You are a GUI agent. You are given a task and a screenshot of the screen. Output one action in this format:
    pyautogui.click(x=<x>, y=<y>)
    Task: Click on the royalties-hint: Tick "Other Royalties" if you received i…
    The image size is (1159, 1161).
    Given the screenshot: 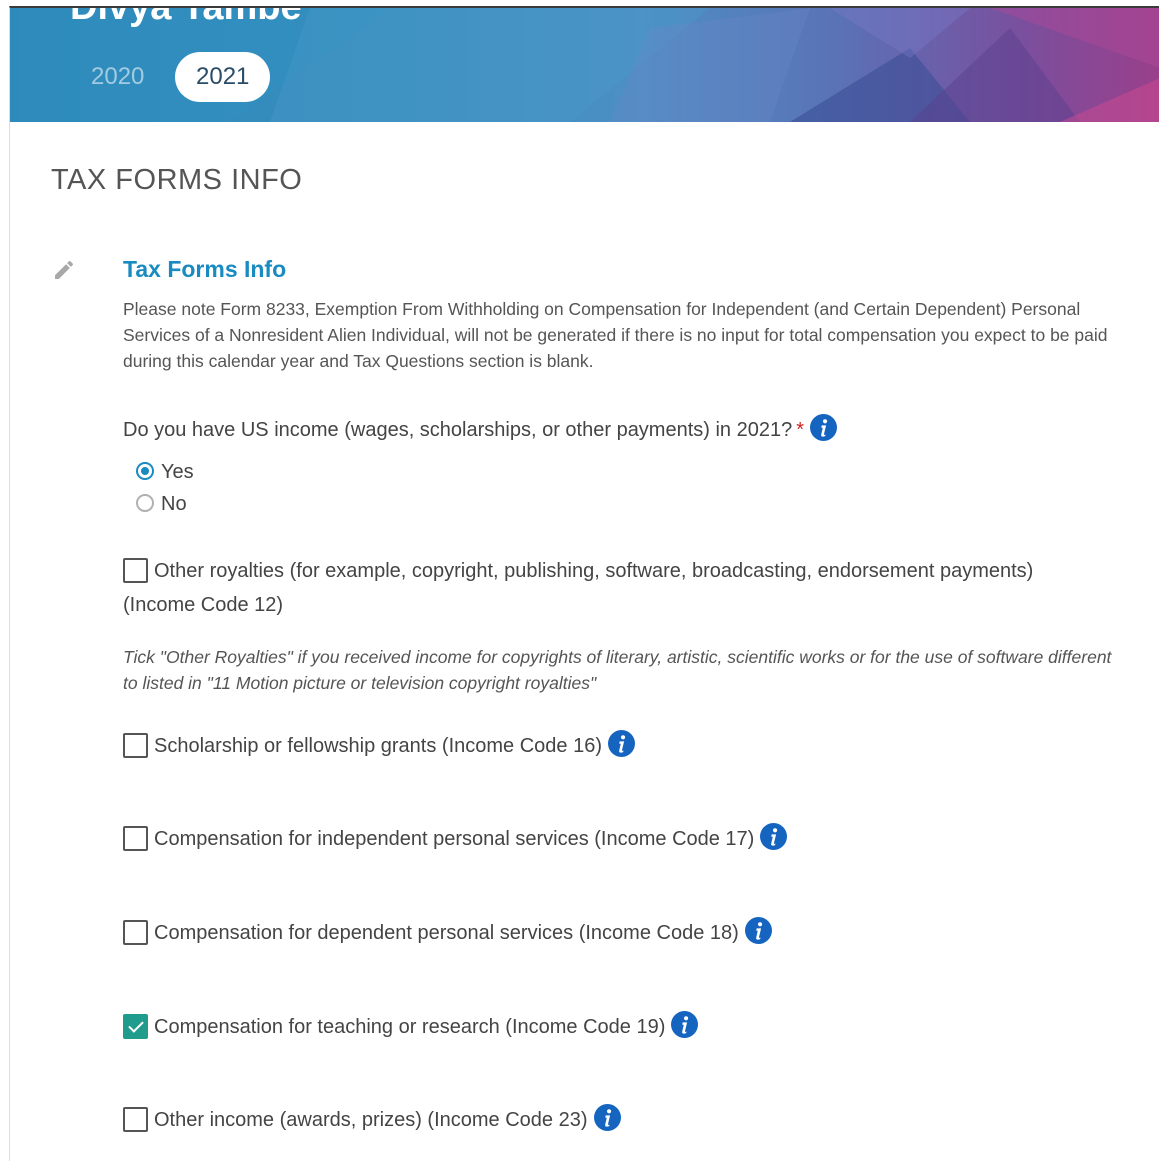 What is the action you would take?
    pyautogui.click(x=617, y=670)
    